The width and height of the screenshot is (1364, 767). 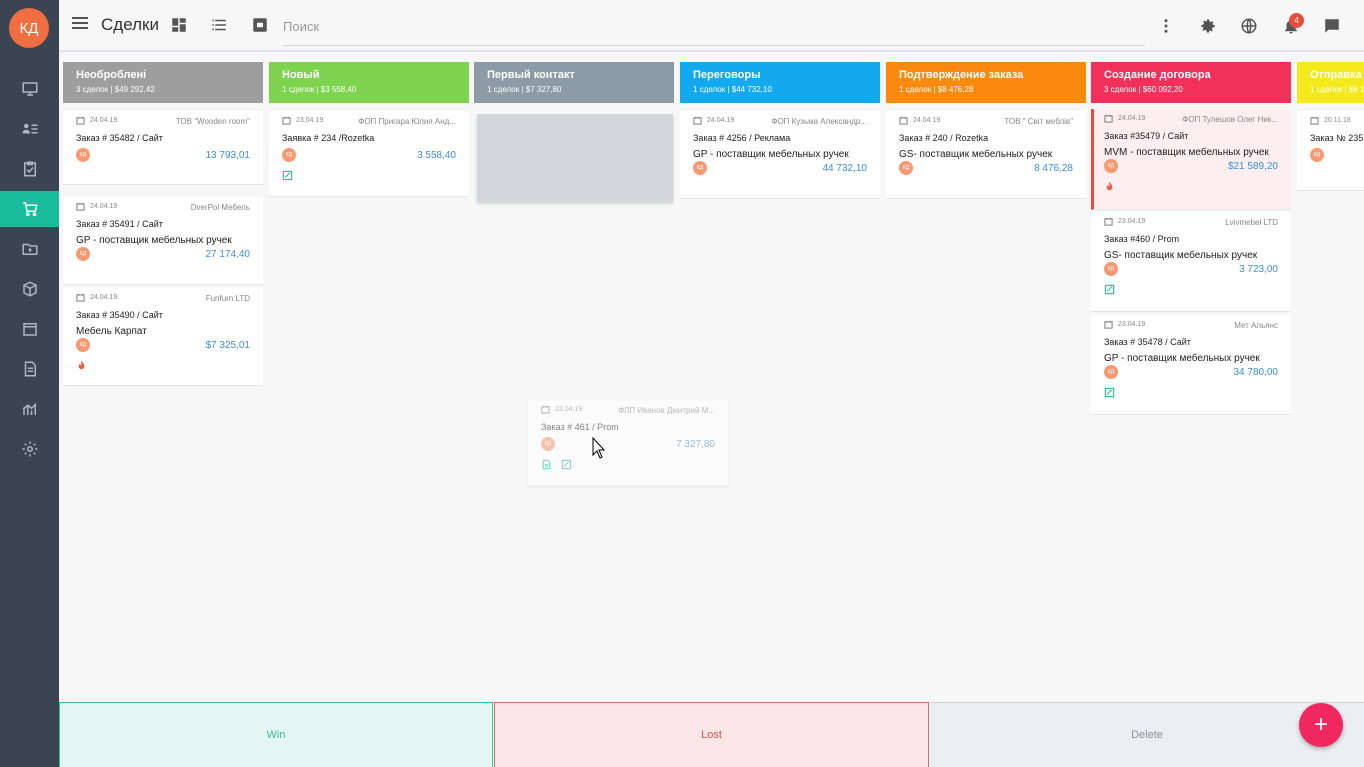 What do you see at coordinates (1191, 82) in the screenshot?
I see `column-header-contract: Создание договора 3 сделок | $60 092,20` at bounding box center [1191, 82].